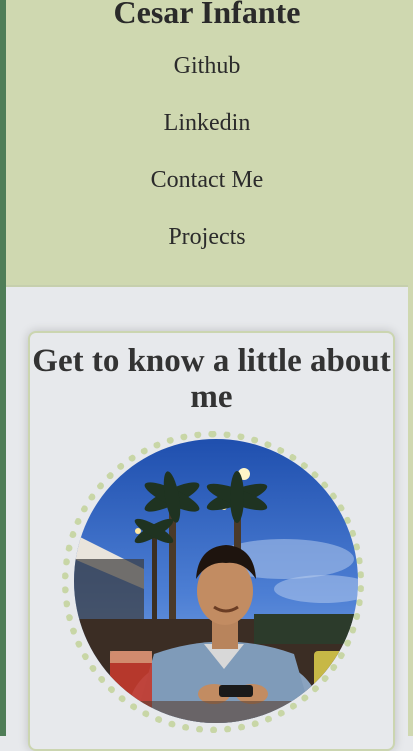 Image resolution: width=413 pixels, height=751 pixels. What do you see at coordinates (211, 379) in the screenshot?
I see `about-heading: Get to know a little about me` at bounding box center [211, 379].